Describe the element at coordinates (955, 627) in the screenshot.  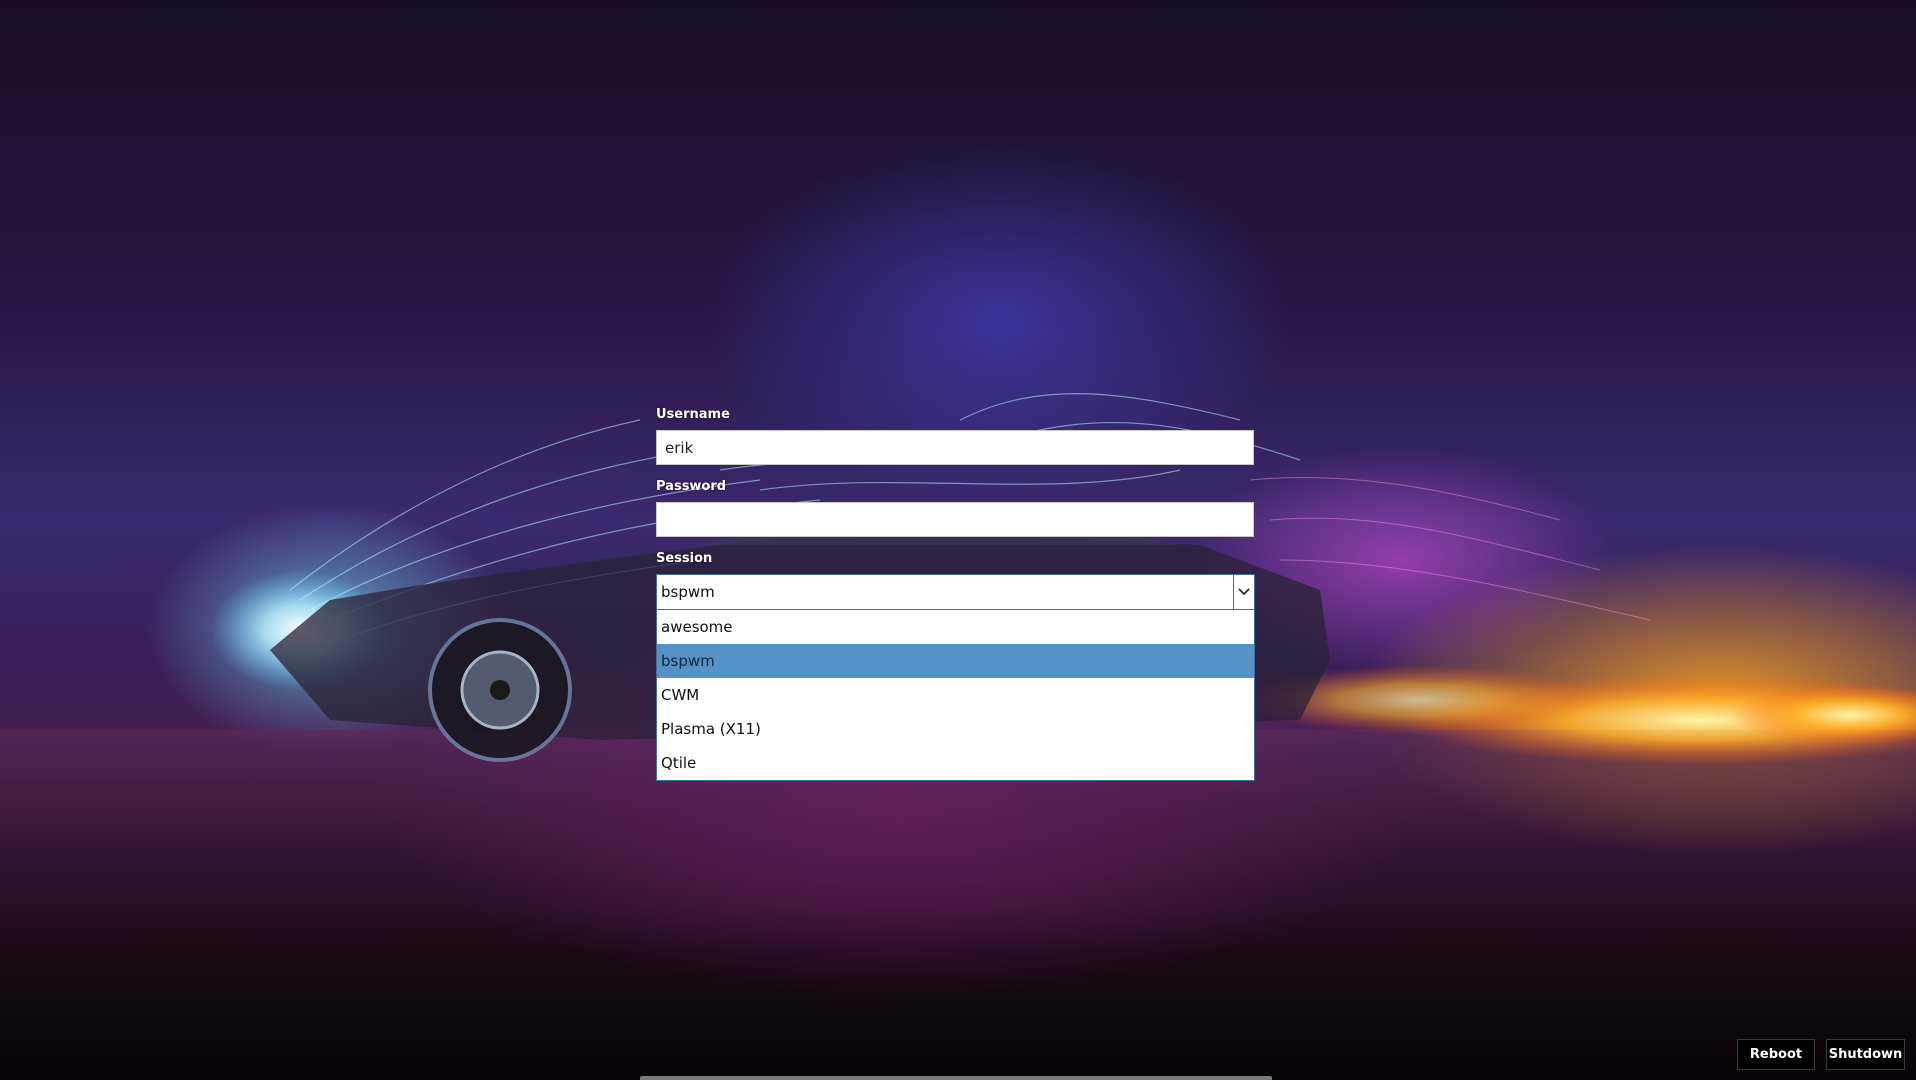
I see `session-option-awesome: awesome` at that location.